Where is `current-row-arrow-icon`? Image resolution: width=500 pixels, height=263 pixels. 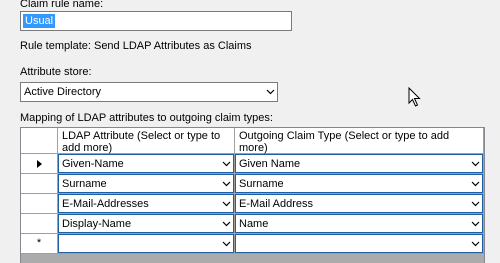 current-row-arrow-icon is located at coordinates (39, 163).